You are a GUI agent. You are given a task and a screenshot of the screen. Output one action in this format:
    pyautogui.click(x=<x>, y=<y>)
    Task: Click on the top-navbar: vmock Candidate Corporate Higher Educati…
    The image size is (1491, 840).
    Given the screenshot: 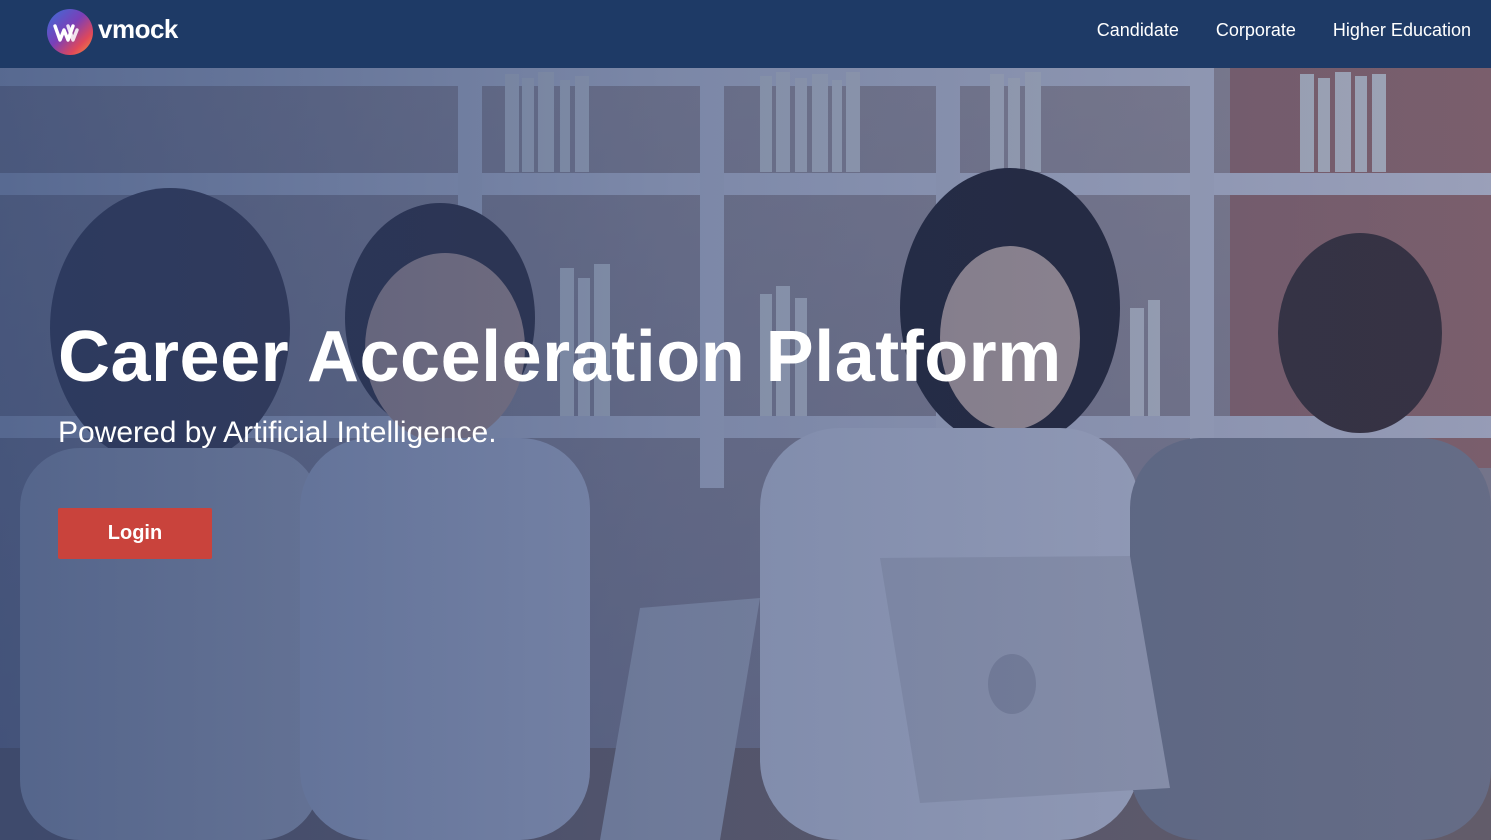 What is the action you would take?
    pyautogui.click(x=745, y=34)
    